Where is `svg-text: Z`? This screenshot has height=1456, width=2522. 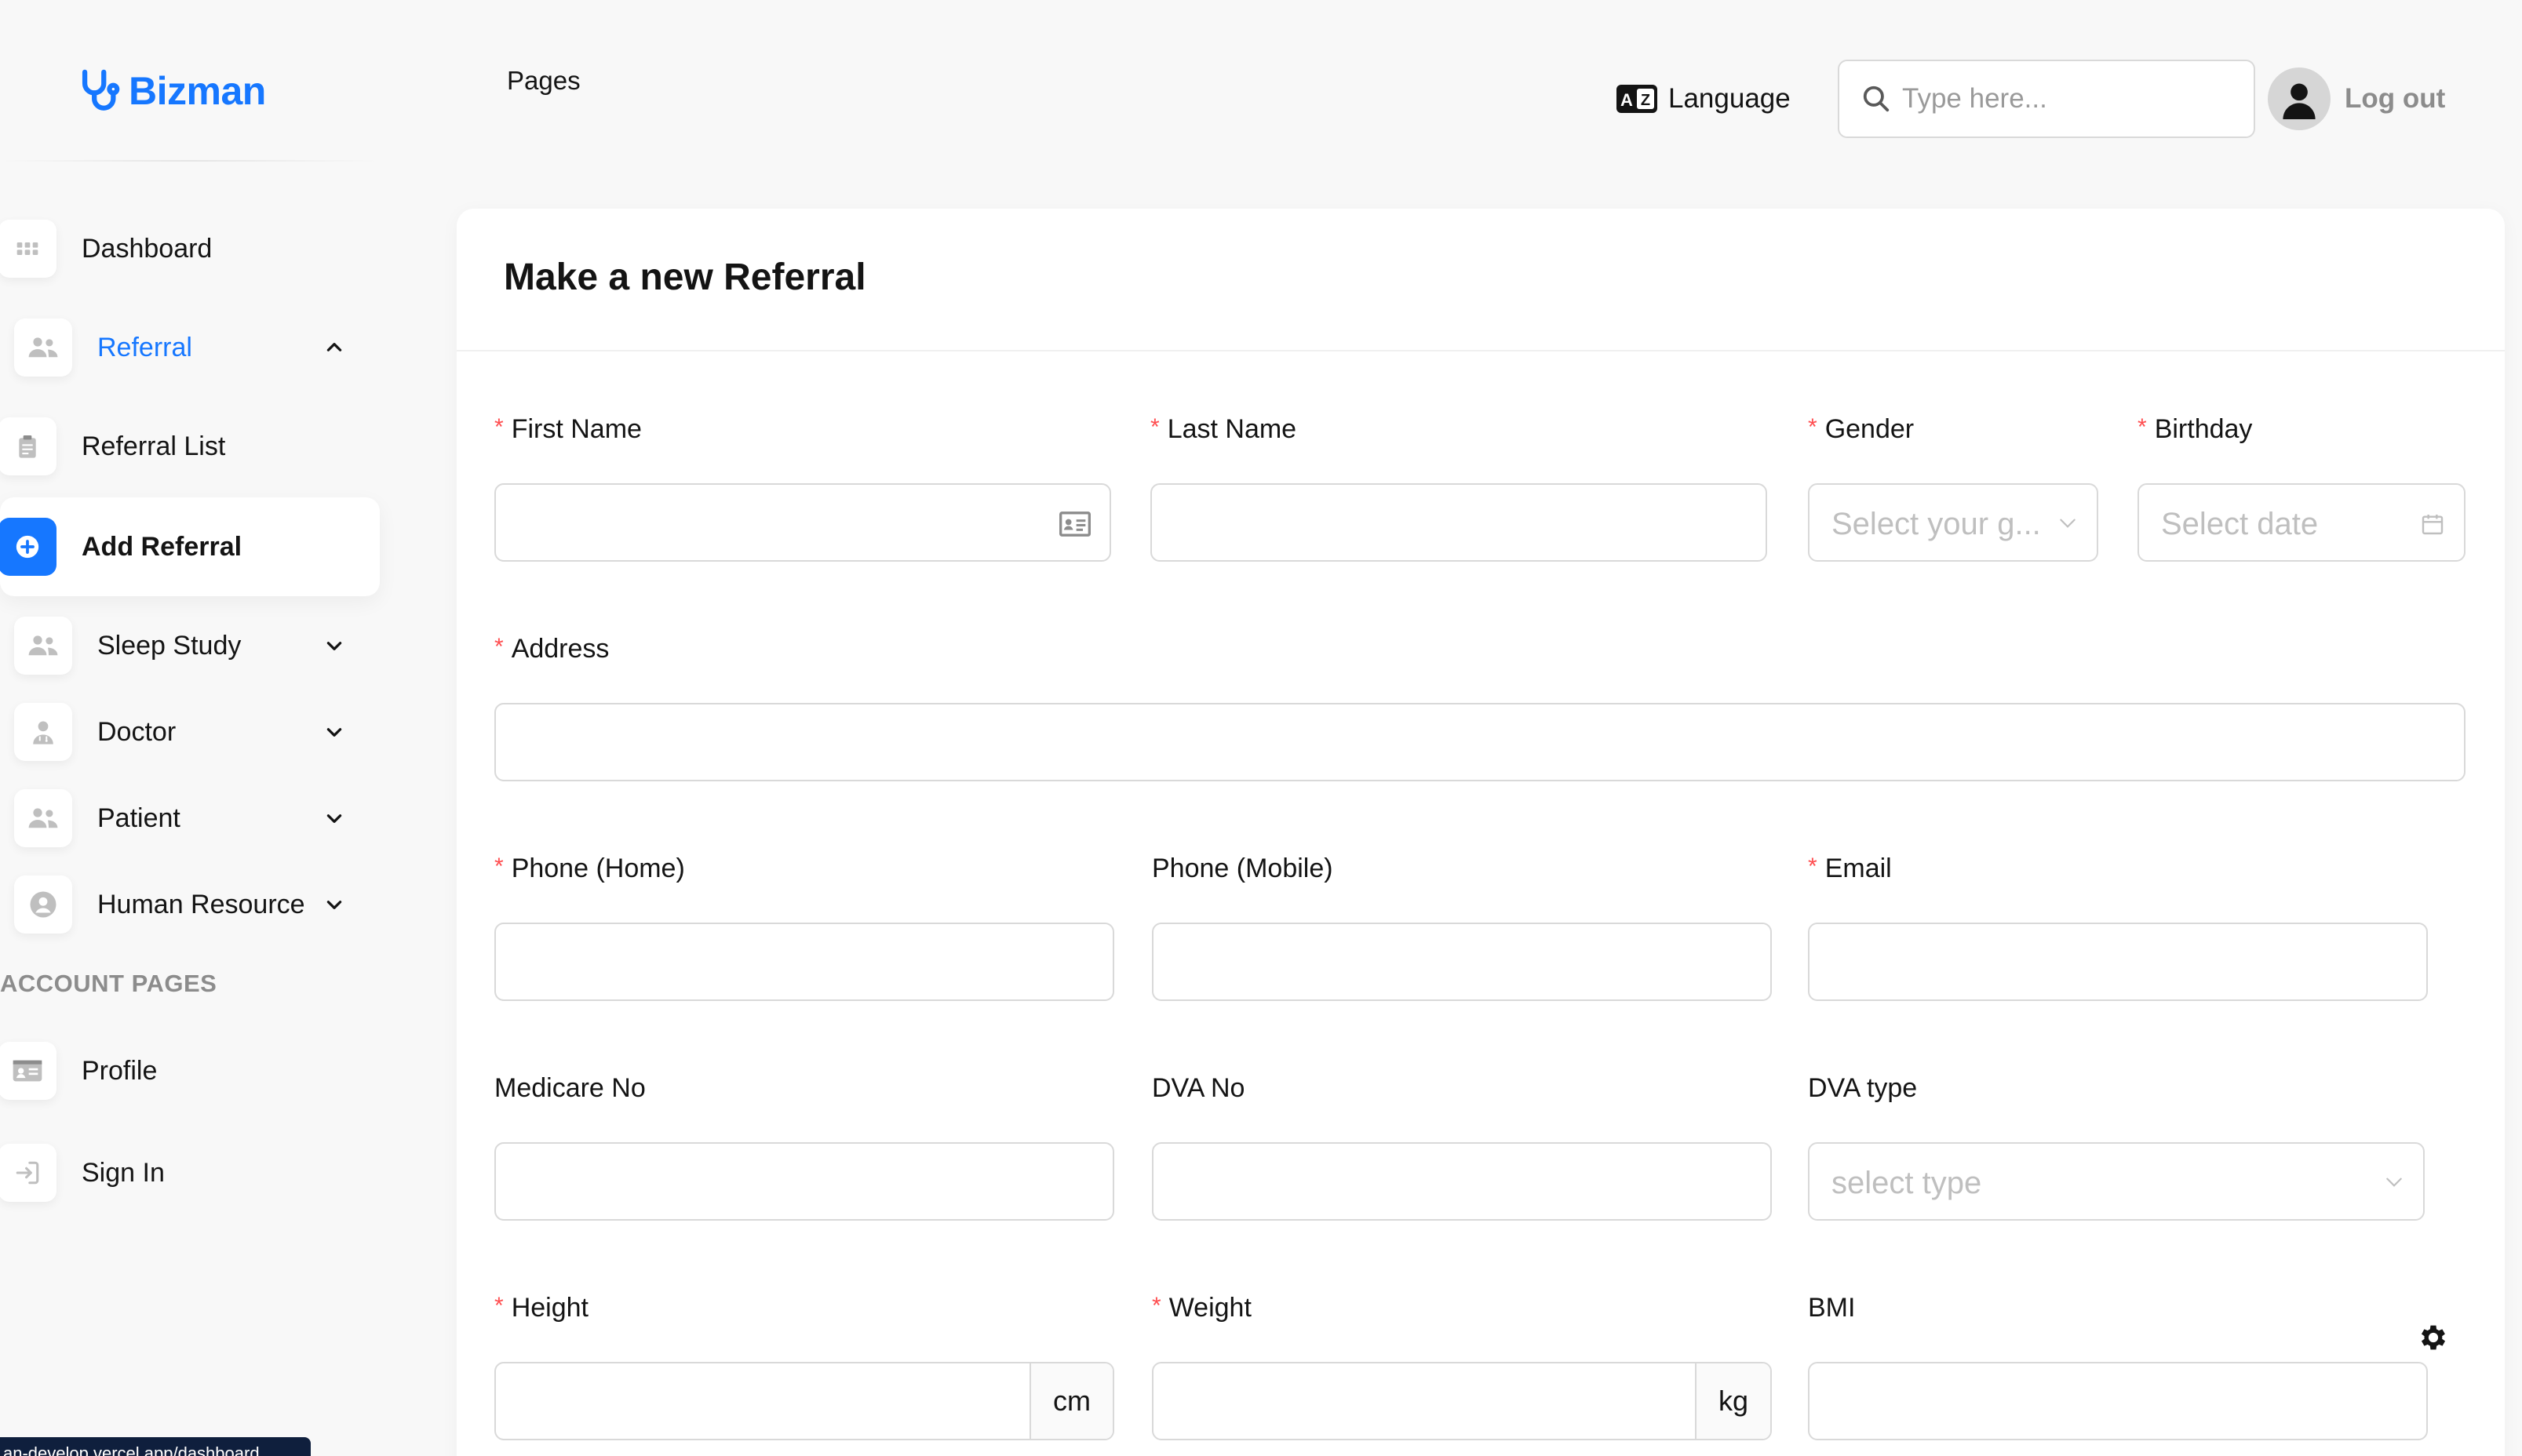 svg-text: Z is located at coordinates (1645, 100).